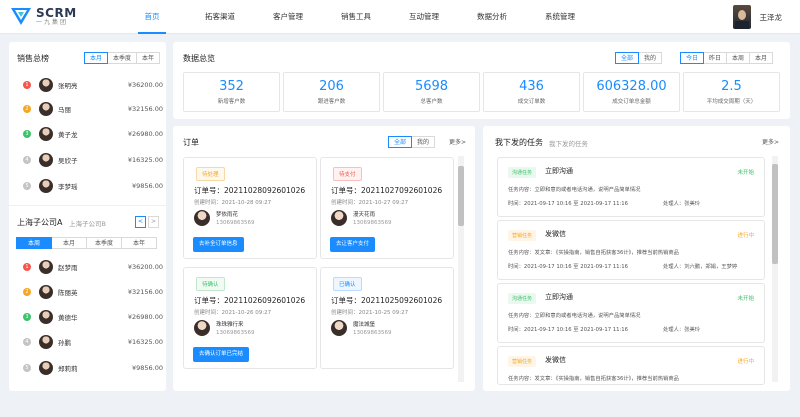 The height and width of the screenshot is (417, 800). Describe the element at coordinates (218, 244) in the screenshot. I see `complete-order-button: 去补全订单信息` at that location.